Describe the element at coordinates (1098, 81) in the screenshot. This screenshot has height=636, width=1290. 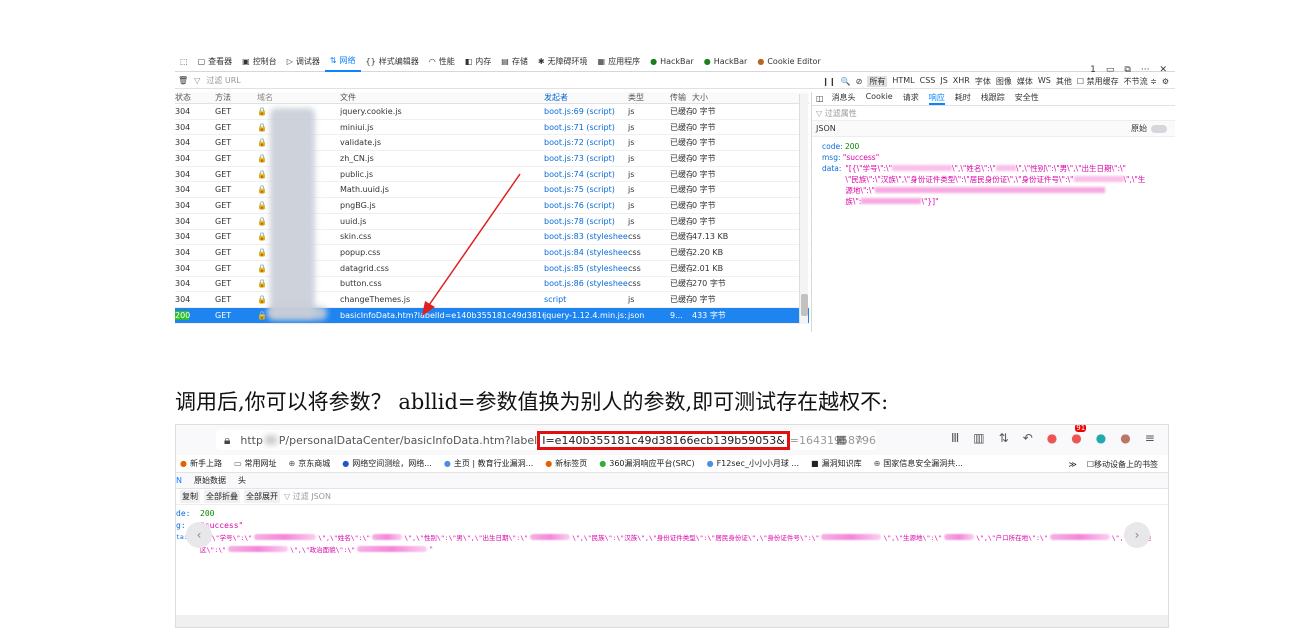
I see `disable-cache-checkbox: ☐ 禁用缓存` at that location.